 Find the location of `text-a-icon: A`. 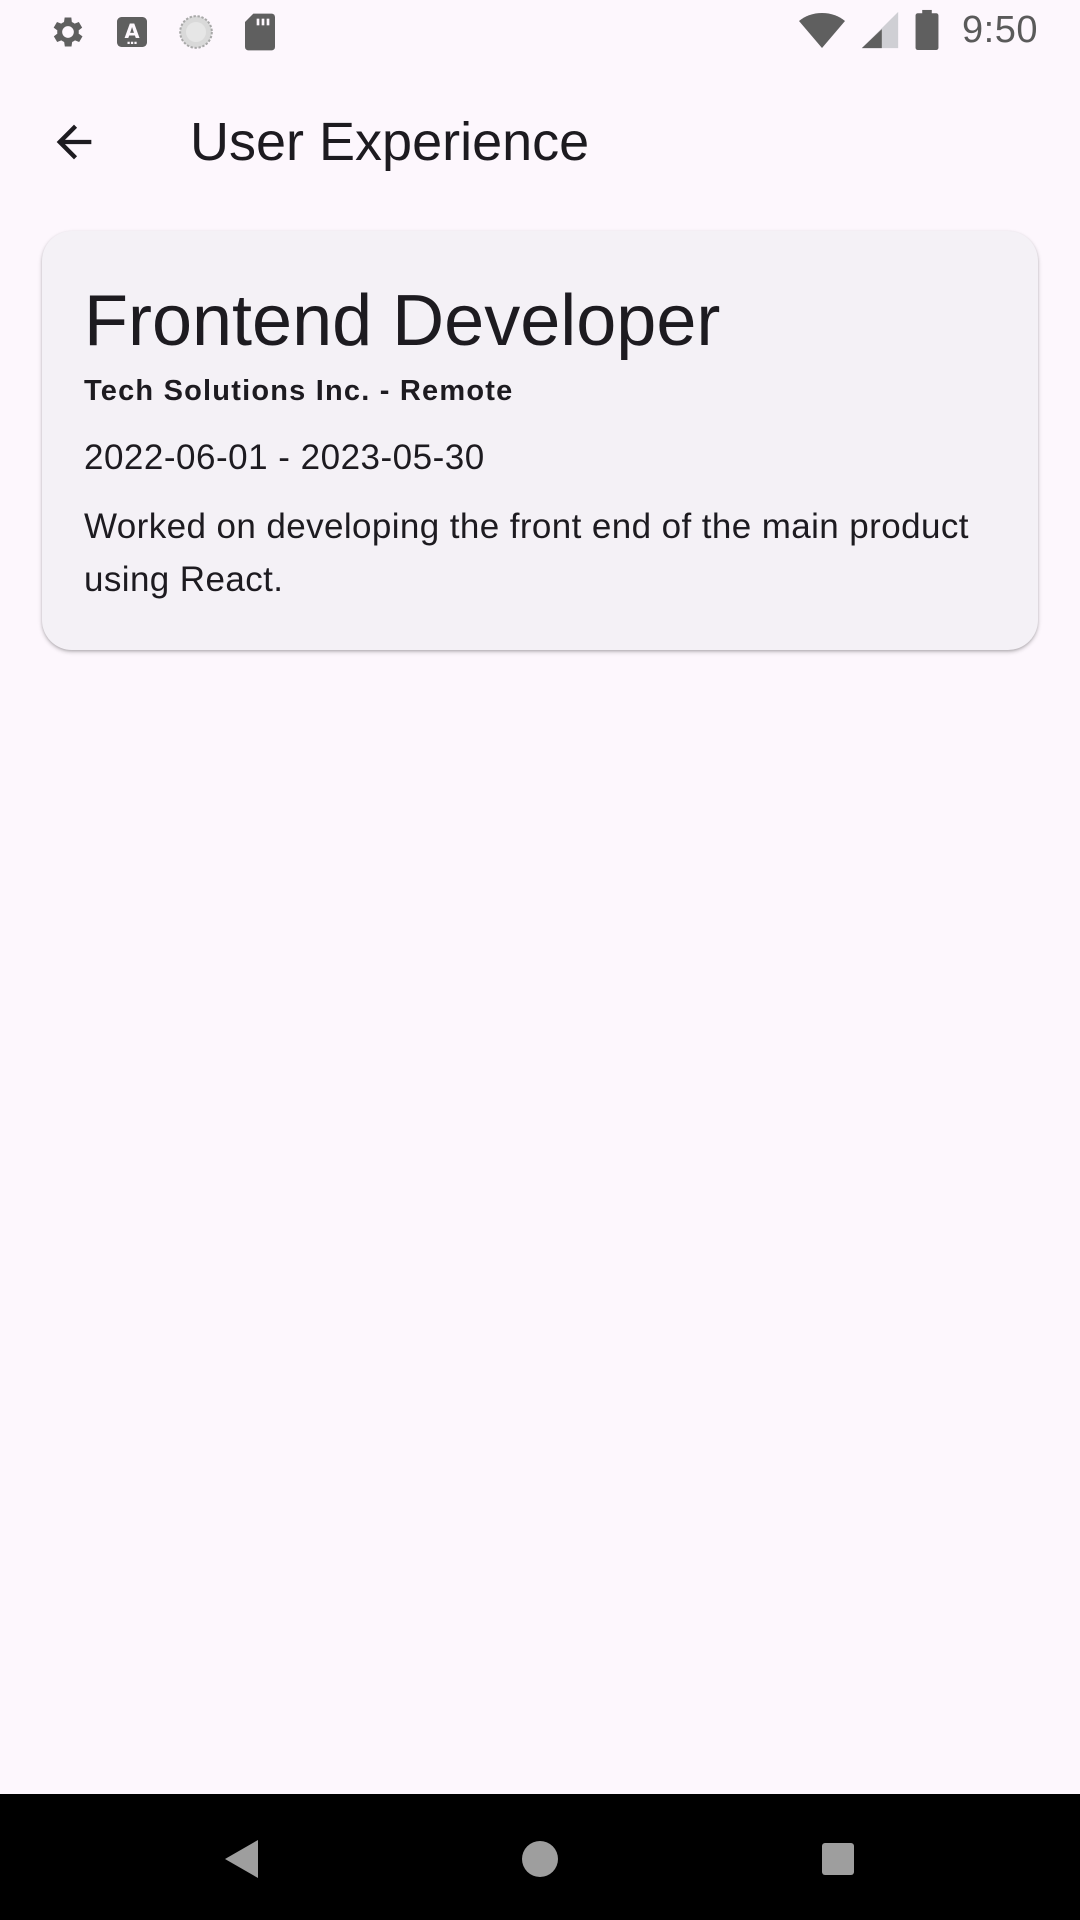

text-a-icon: A is located at coordinates (132, 32).